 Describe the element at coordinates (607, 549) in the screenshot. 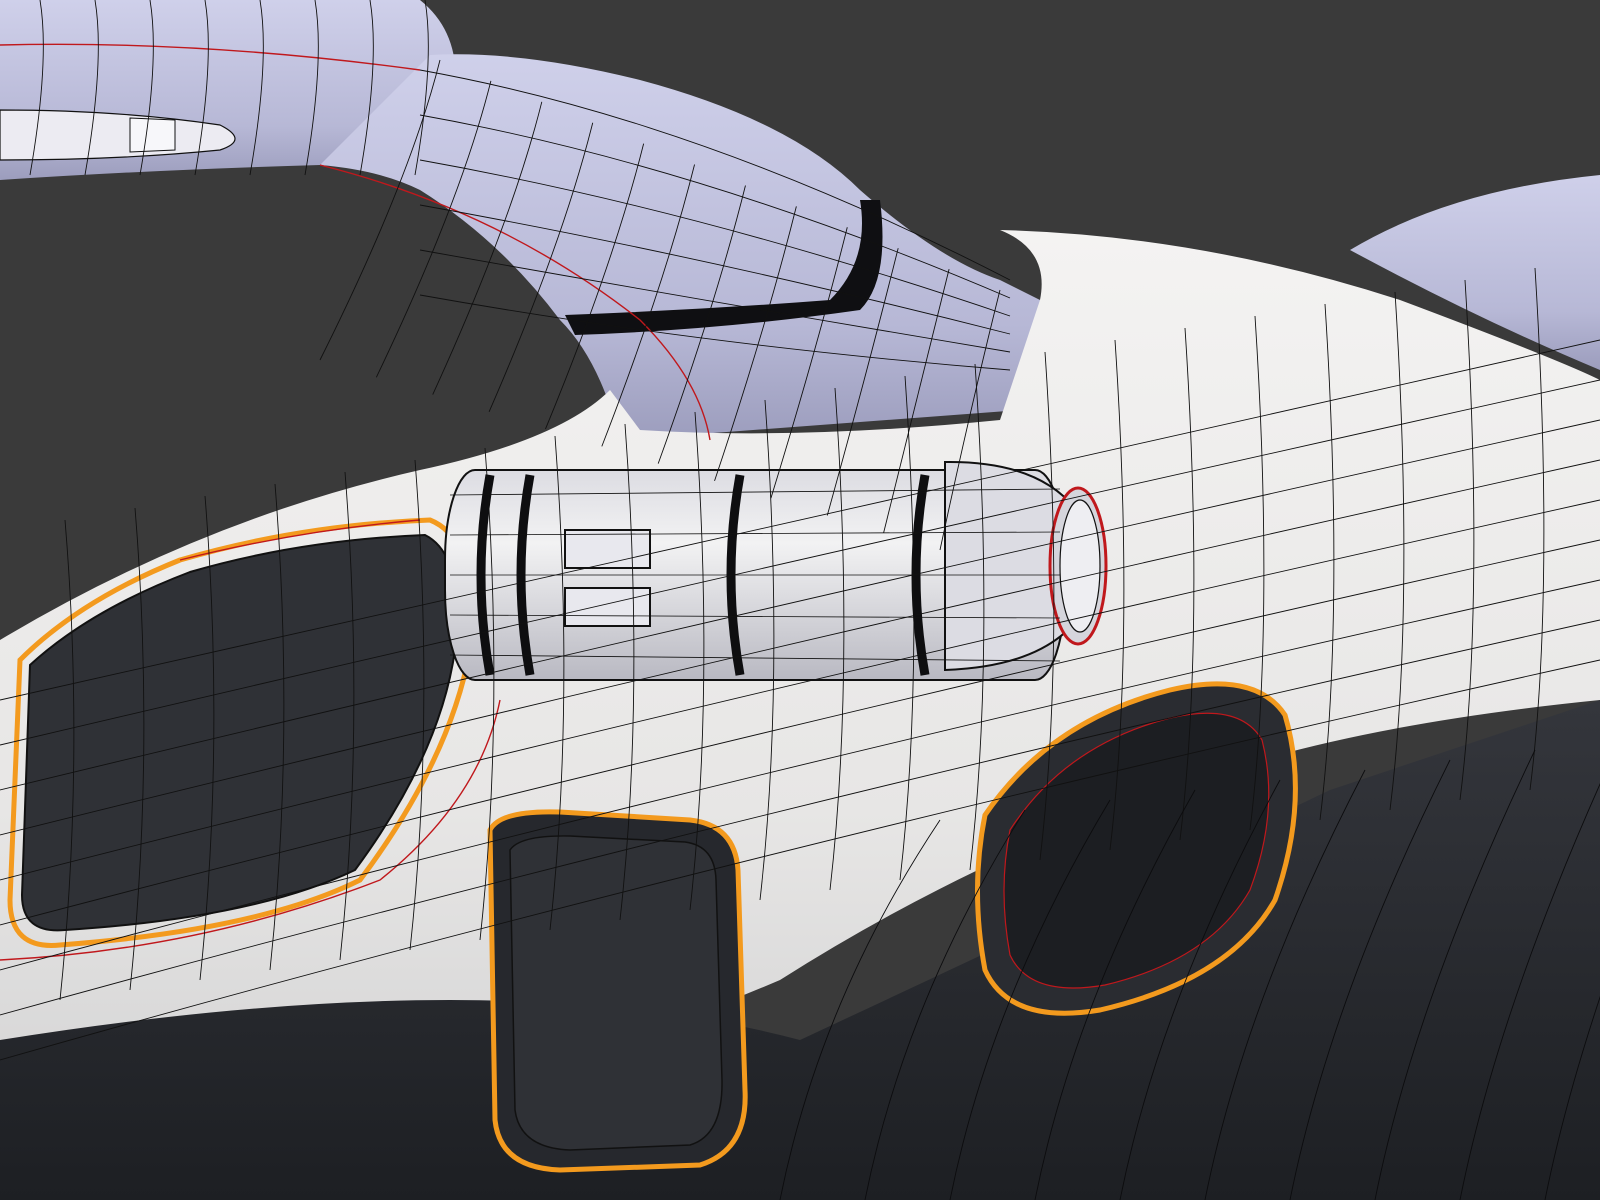

I see `thruster-vent-upper` at that location.